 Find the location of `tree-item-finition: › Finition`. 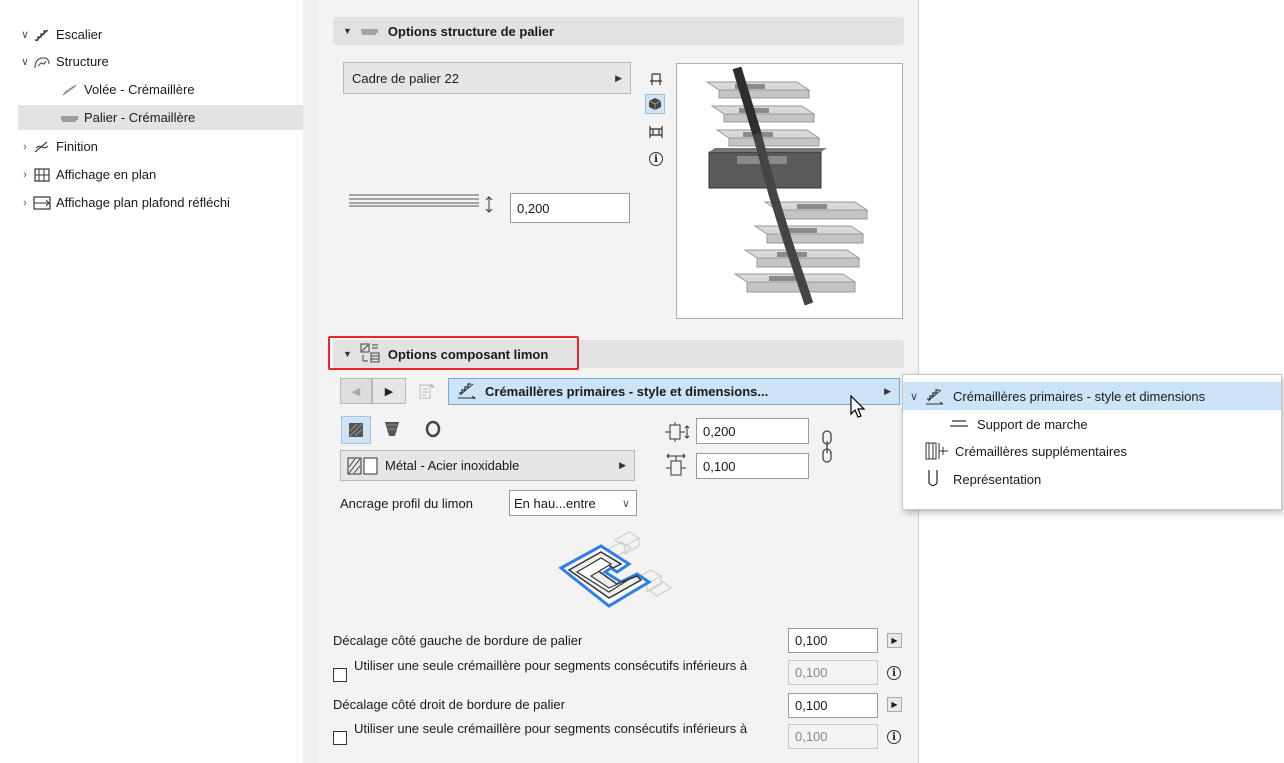

tree-item-finition: › Finition is located at coordinates (58, 146).